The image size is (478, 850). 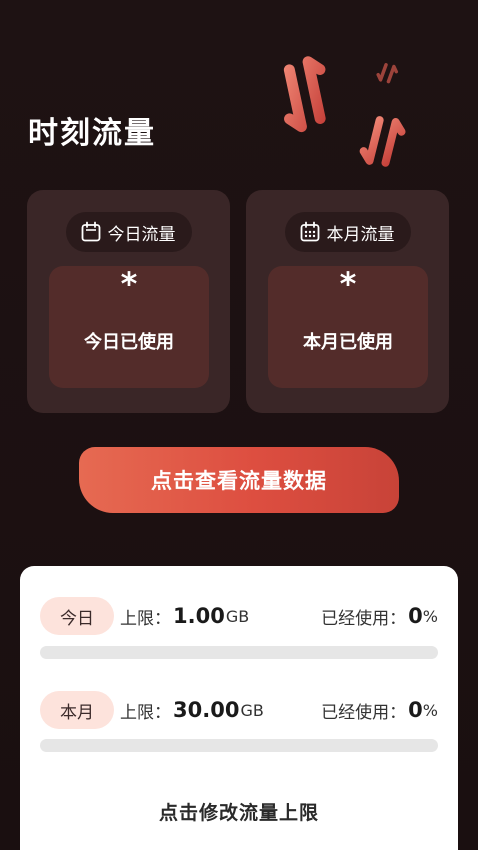 I want to click on today-limit-row: 今日 上限： 1.00 GB 已经使用： 0 %, so click(x=239, y=616).